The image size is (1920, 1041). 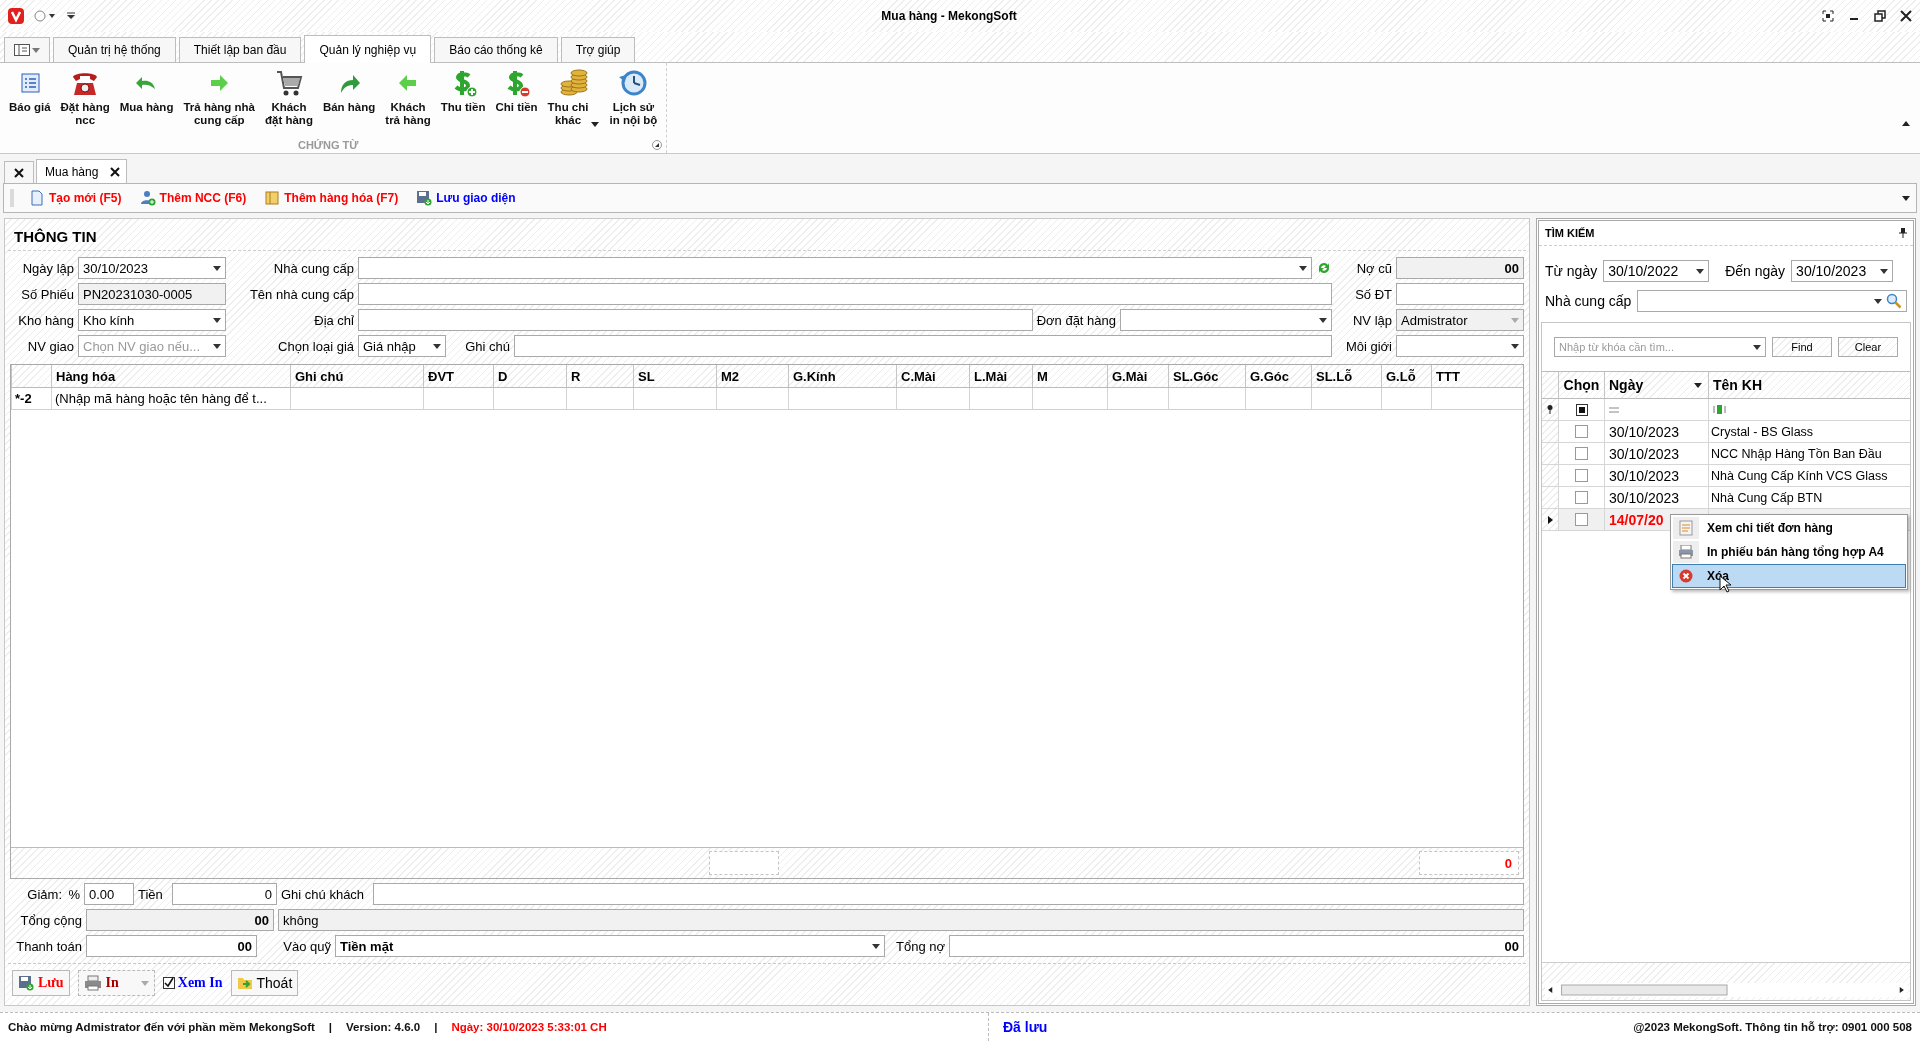 What do you see at coordinates (264, 983) in the screenshot?
I see `exit-button: Thoát` at bounding box center [264, 983].